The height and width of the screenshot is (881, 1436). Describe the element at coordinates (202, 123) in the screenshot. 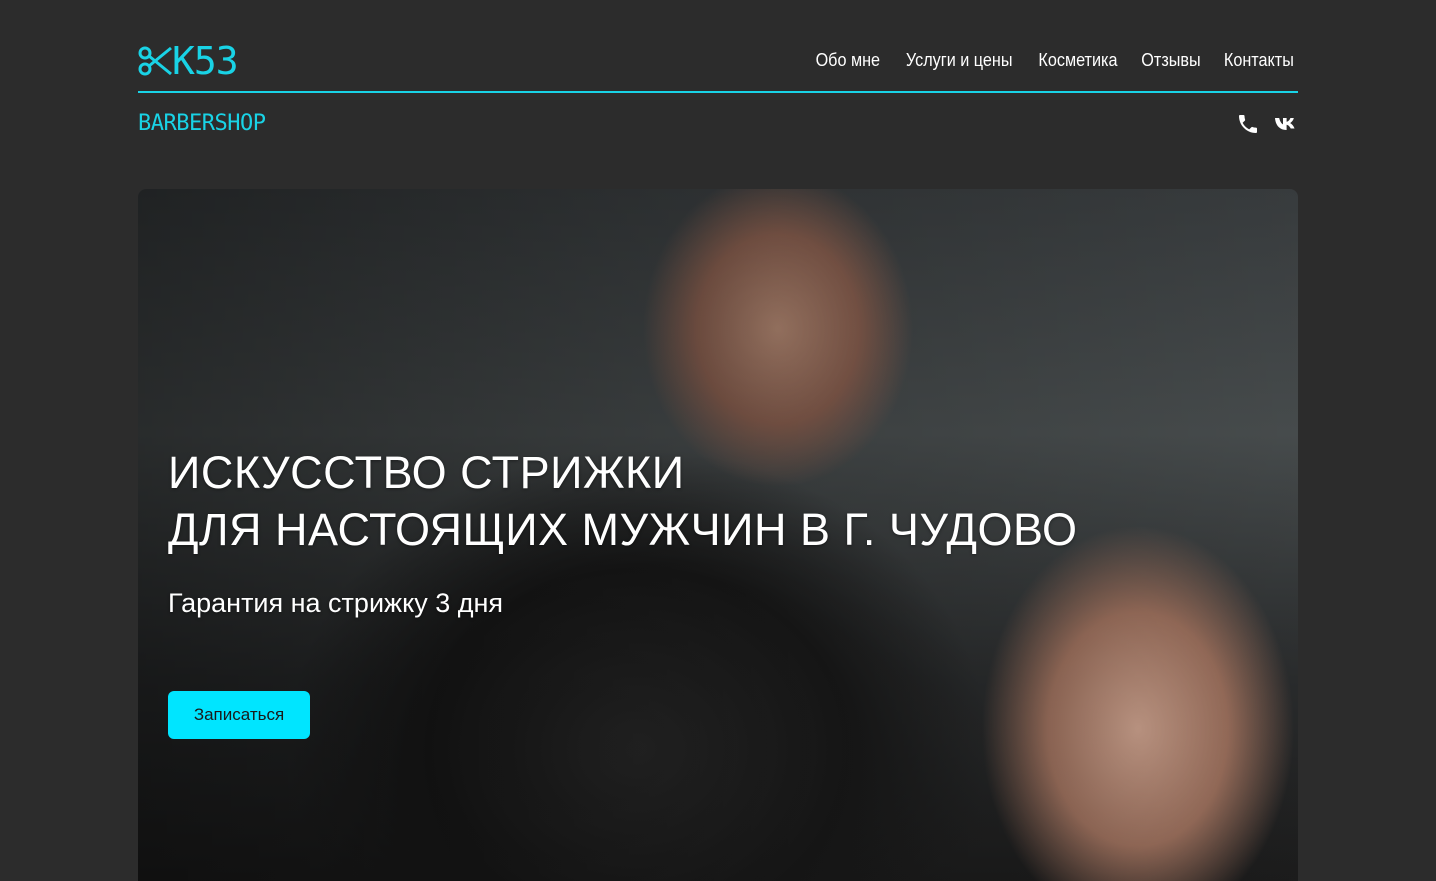

I see `brand-tagline: BARBERSHOP` at that location.